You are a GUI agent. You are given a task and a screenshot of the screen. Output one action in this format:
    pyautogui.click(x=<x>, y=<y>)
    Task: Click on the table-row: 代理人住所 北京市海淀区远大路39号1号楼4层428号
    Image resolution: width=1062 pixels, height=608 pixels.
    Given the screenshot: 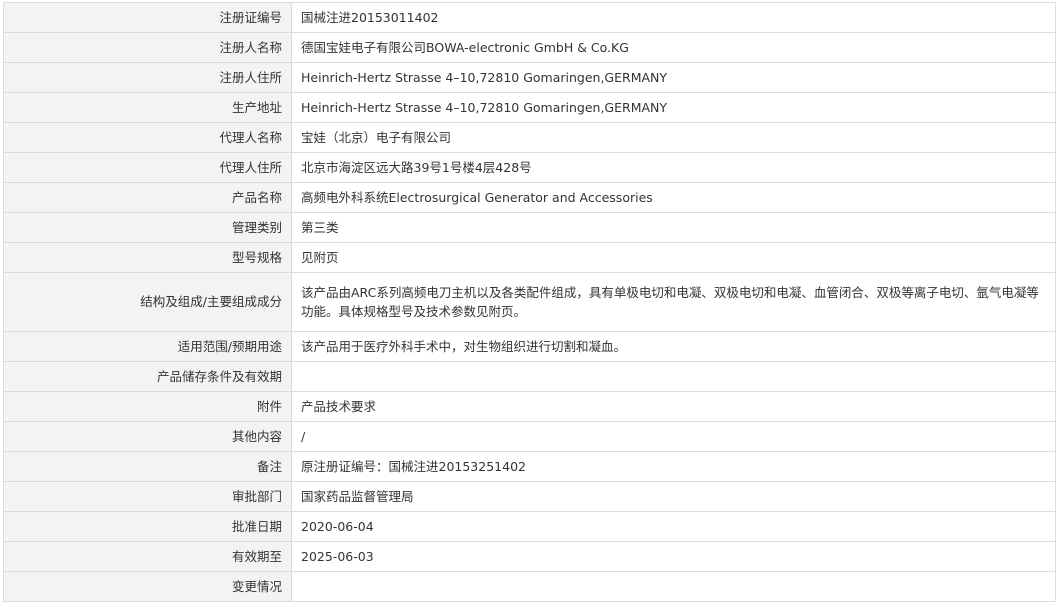 What is the action you would take?
    pyautogui.click(x=529, y=167)
    